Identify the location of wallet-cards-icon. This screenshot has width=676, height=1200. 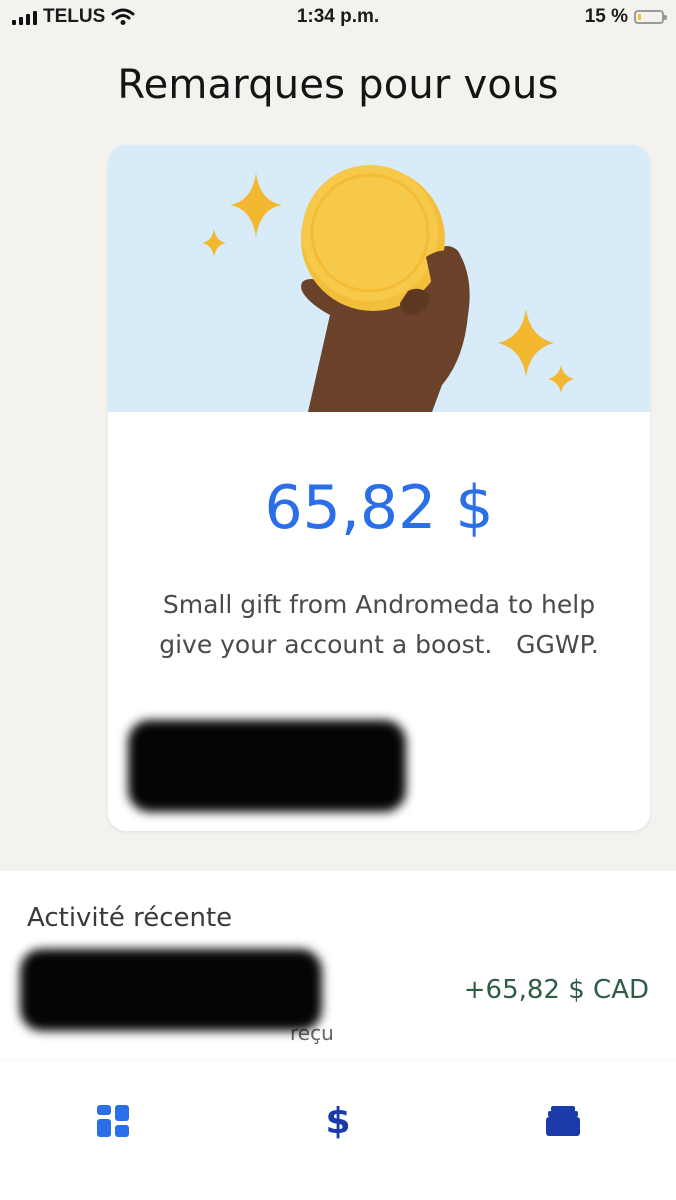
(563, 1121).